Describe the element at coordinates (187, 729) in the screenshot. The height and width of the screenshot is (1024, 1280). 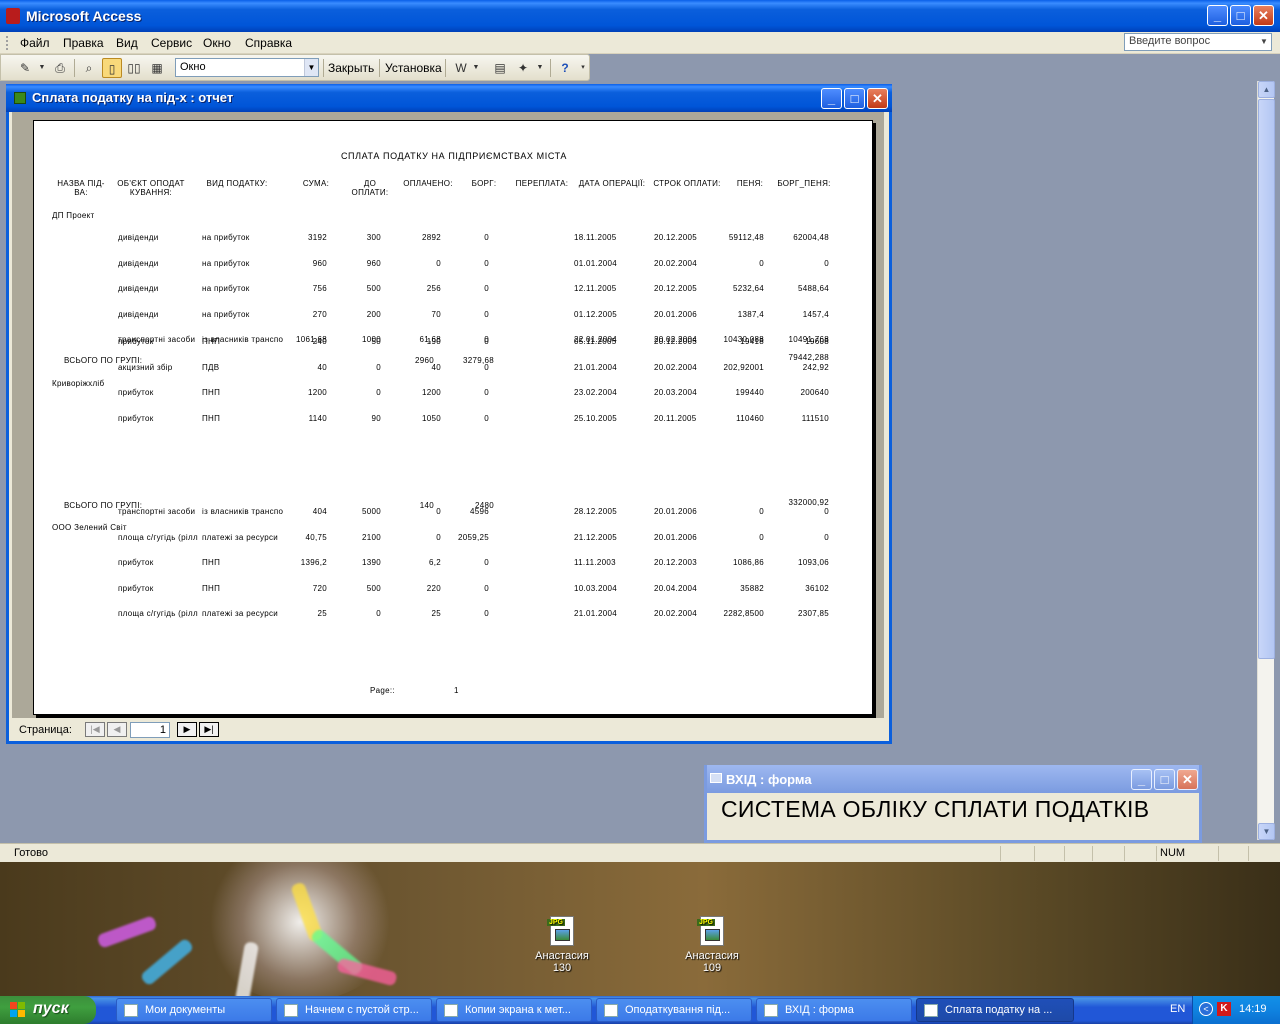
I see `next-page-icon: ▶` at that location.